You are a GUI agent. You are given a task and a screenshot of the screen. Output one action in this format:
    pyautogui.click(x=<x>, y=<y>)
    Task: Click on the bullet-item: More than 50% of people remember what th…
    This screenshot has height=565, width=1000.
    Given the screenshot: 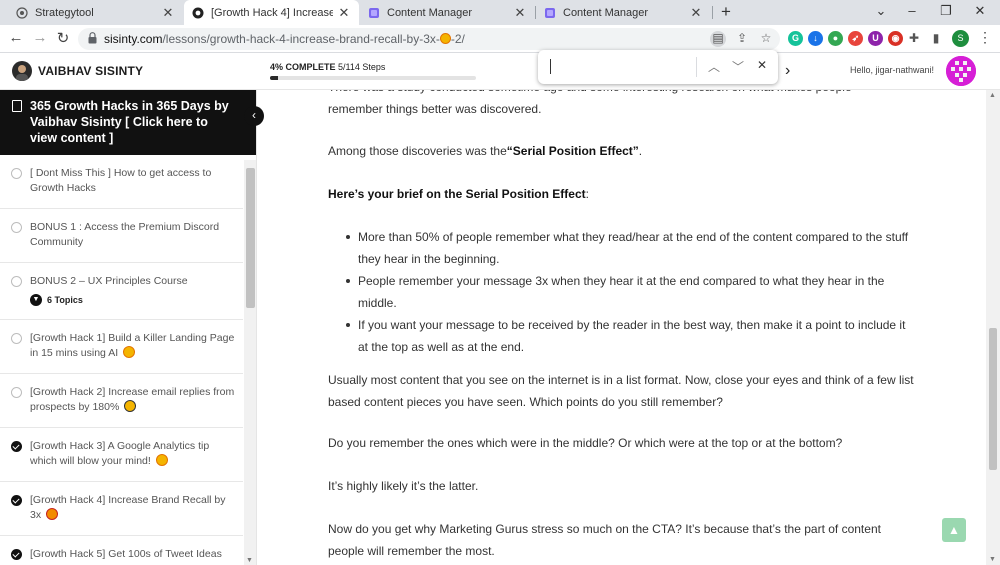 What is the action you would take?
    pyautogui.click(x=632, y=248)
    